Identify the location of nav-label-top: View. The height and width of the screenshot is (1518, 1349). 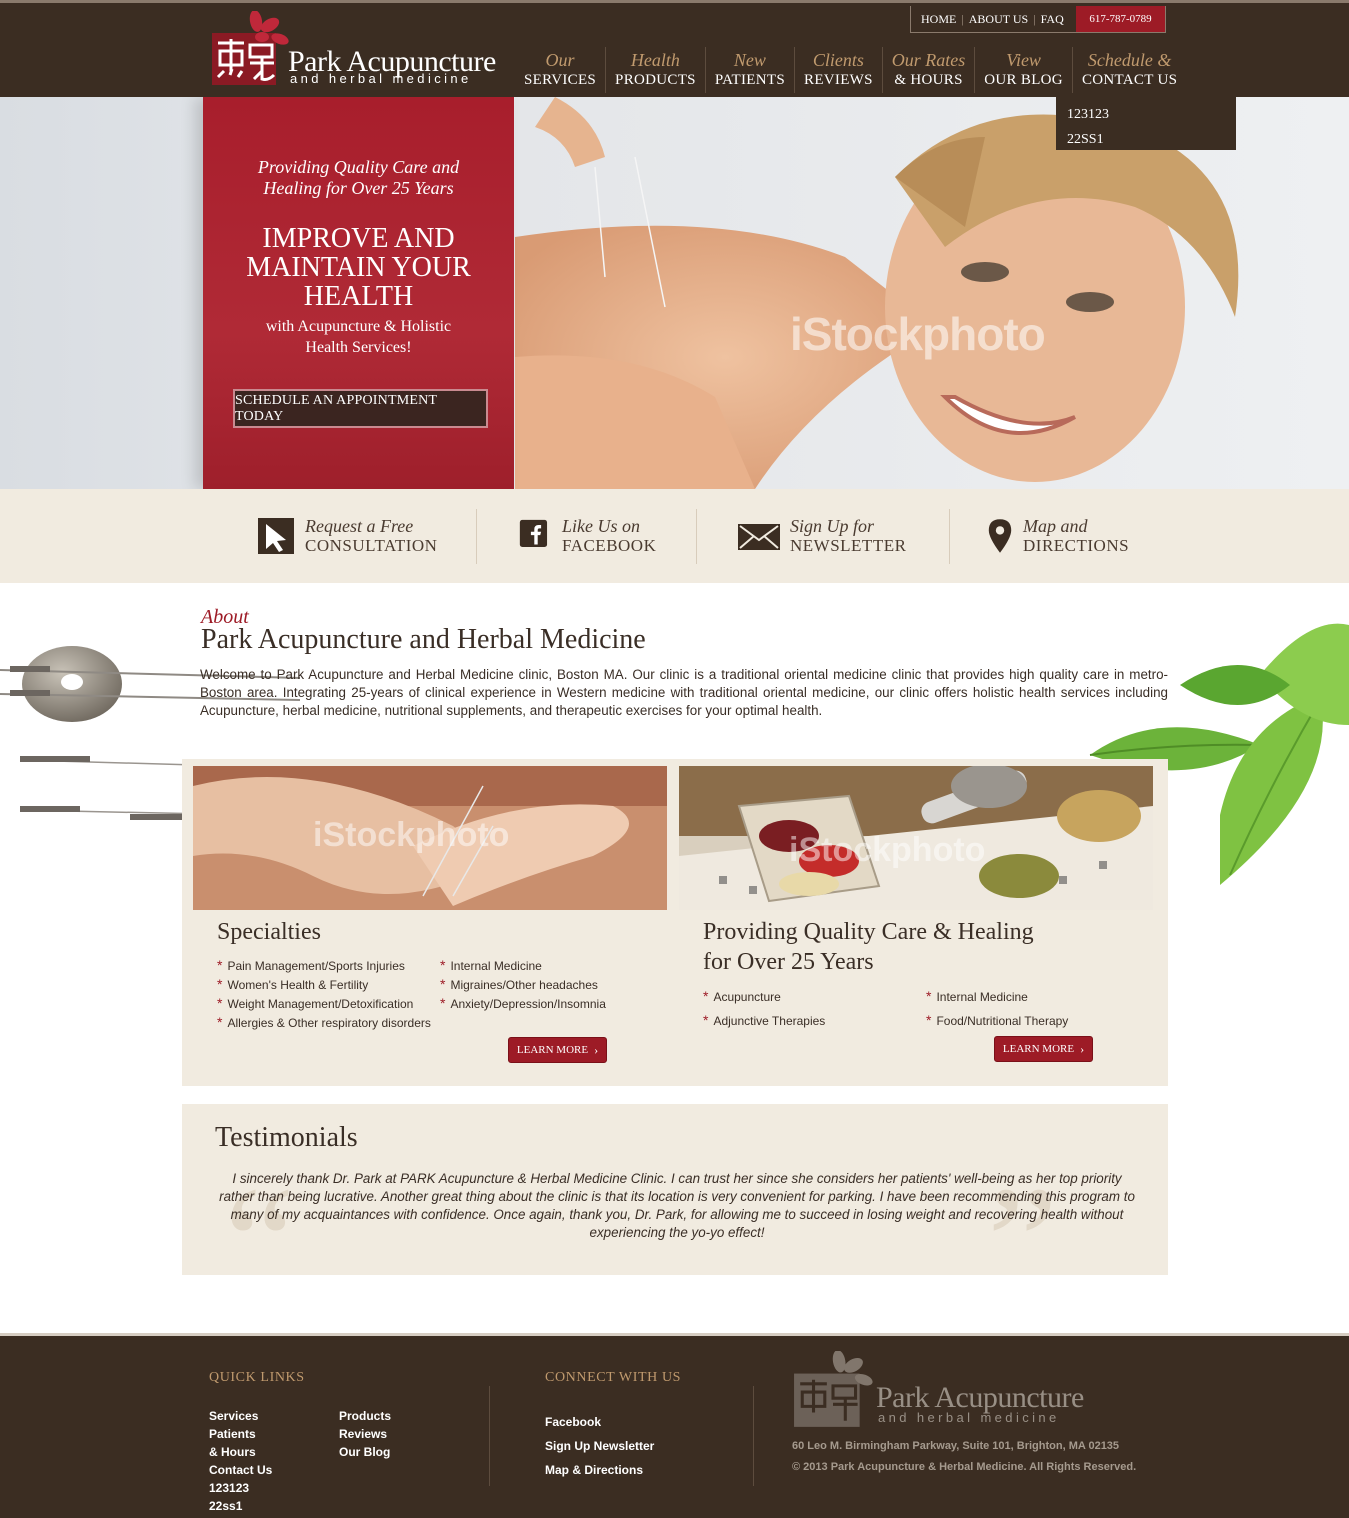
(1023, 60).